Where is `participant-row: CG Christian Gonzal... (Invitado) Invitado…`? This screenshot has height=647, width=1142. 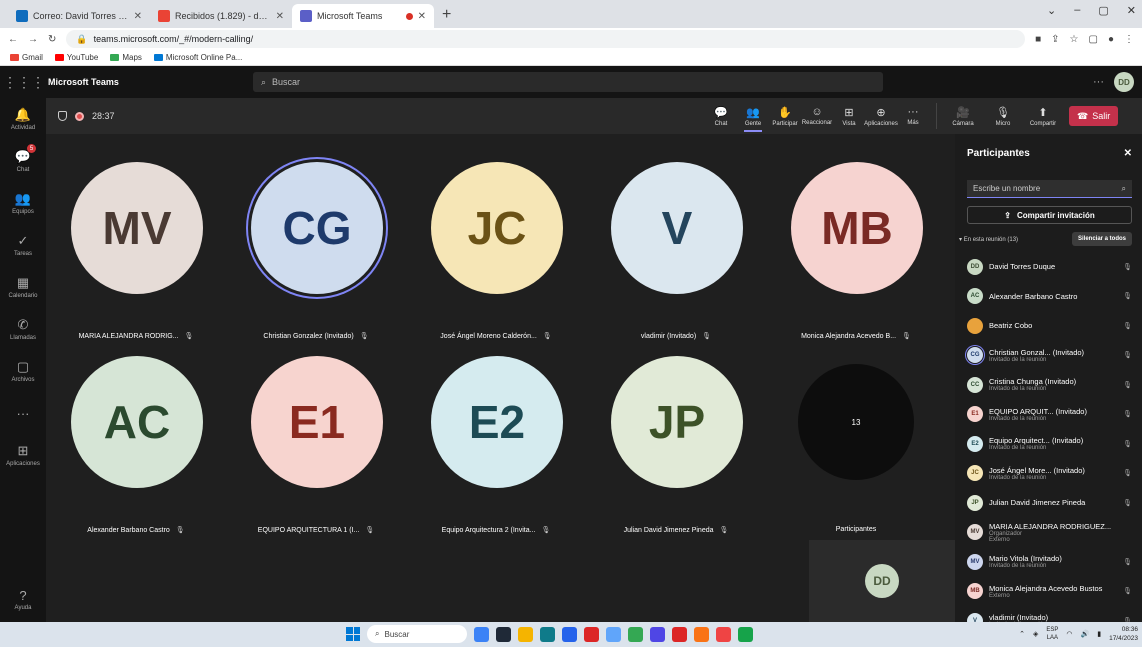 participant-row: CG Christian Gonzal... (Invitado) Invitado… is located at coordinates (1048, 356).